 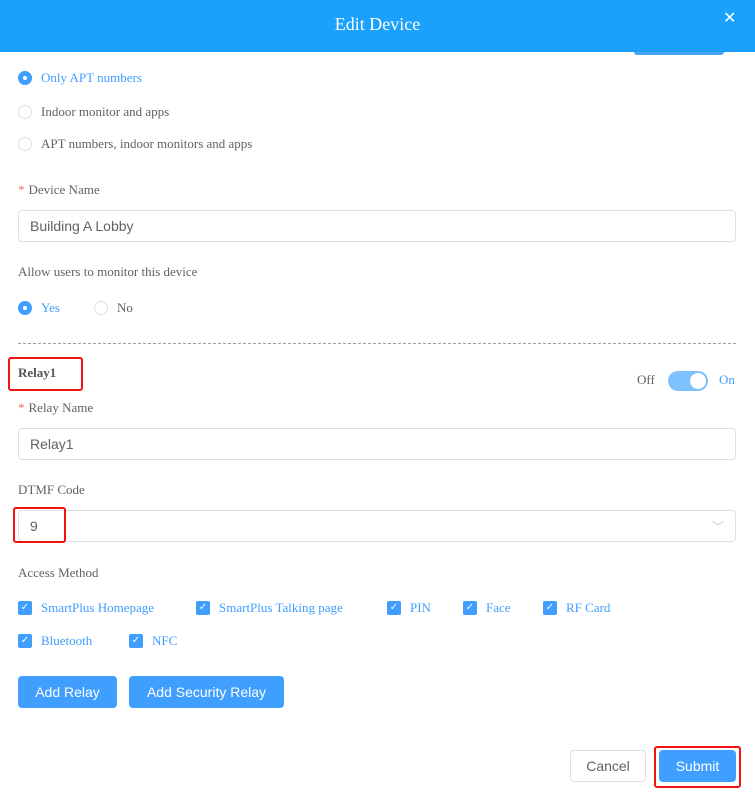 I want to click on relay-toggle, so click(x=688, y=381).